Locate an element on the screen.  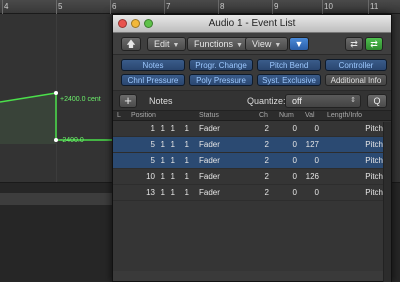
window-titlebar: Audio 1 - Event List is located at coordinates (252, 24).